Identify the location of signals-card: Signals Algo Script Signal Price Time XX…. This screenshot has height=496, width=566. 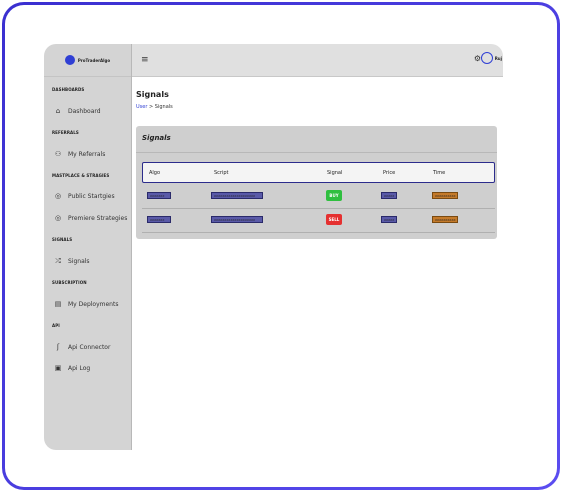
(316, 182).